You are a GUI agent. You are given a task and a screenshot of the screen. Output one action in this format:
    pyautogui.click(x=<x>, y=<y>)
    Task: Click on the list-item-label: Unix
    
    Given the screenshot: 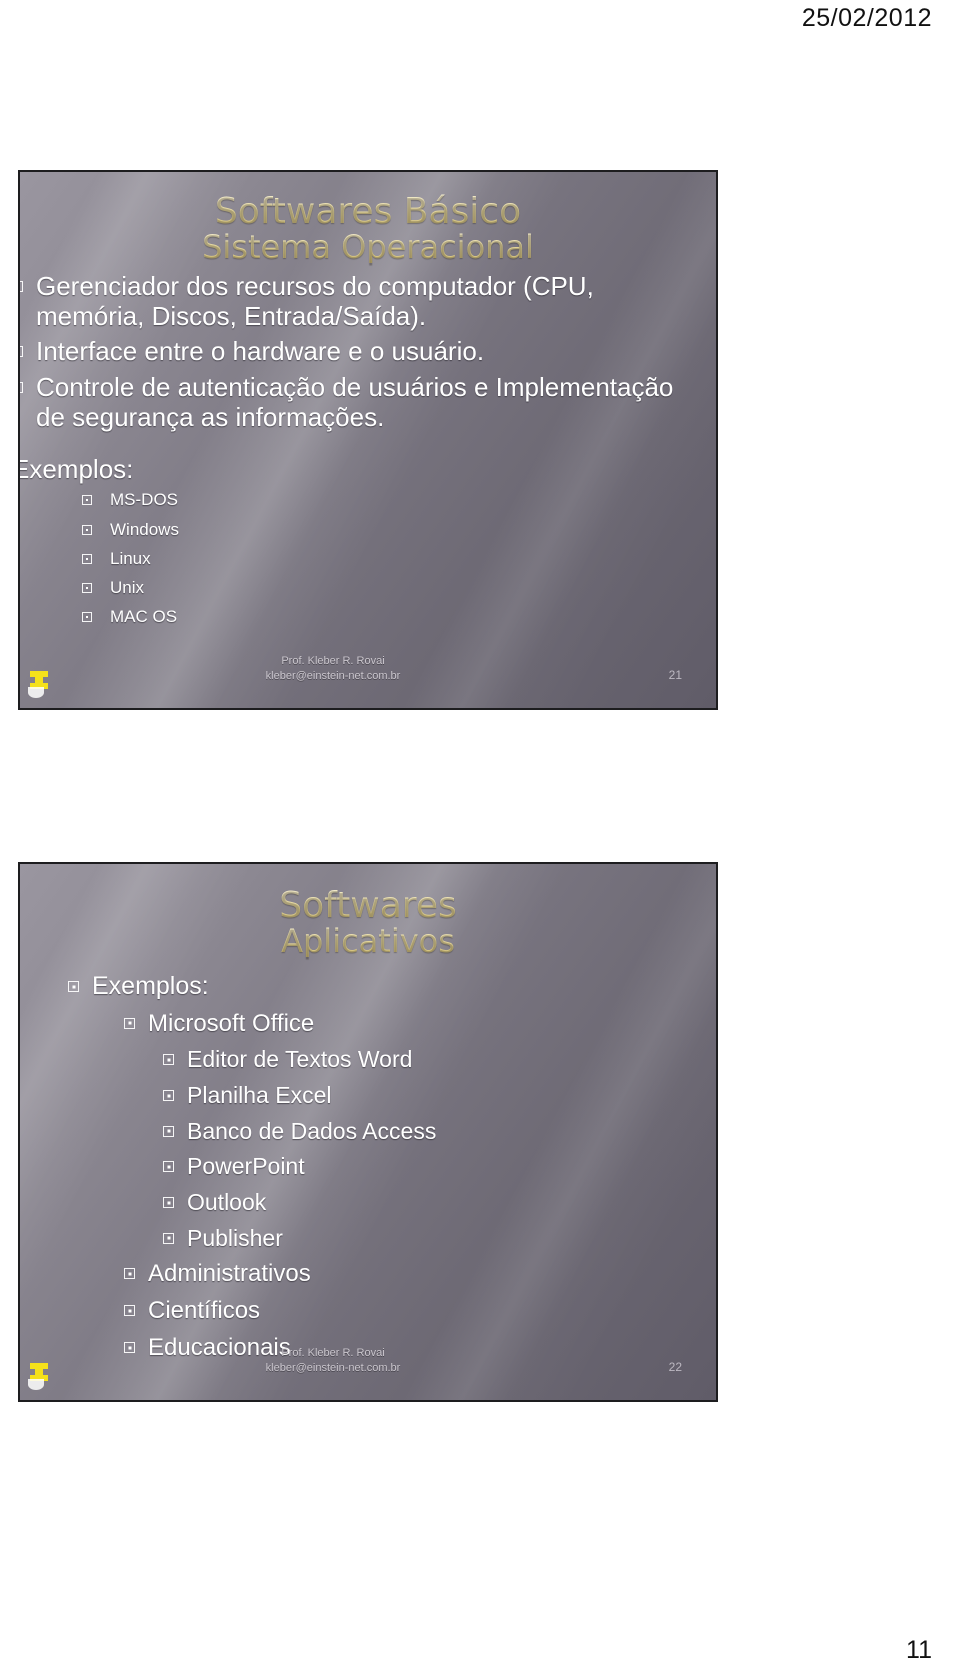 What is the action you would take?
    pyautogui.click(x=127, y=588)
    